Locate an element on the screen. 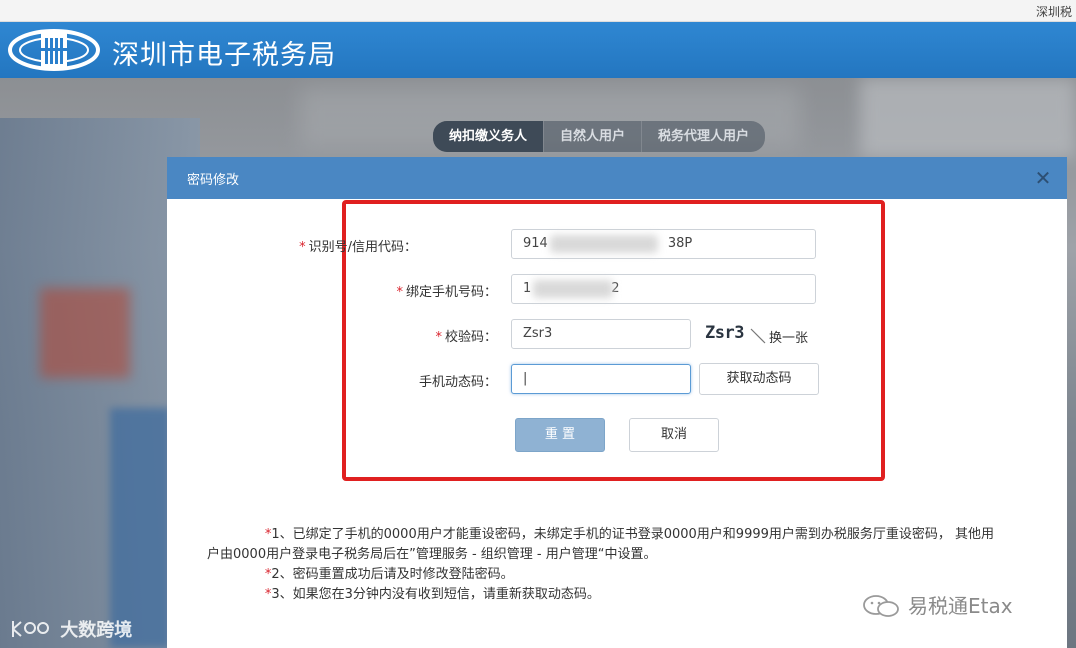 This screenshot has height=648, width=1076. tax-id-label-text: 识别号/信用代码： is located at coordinates (362, 247).